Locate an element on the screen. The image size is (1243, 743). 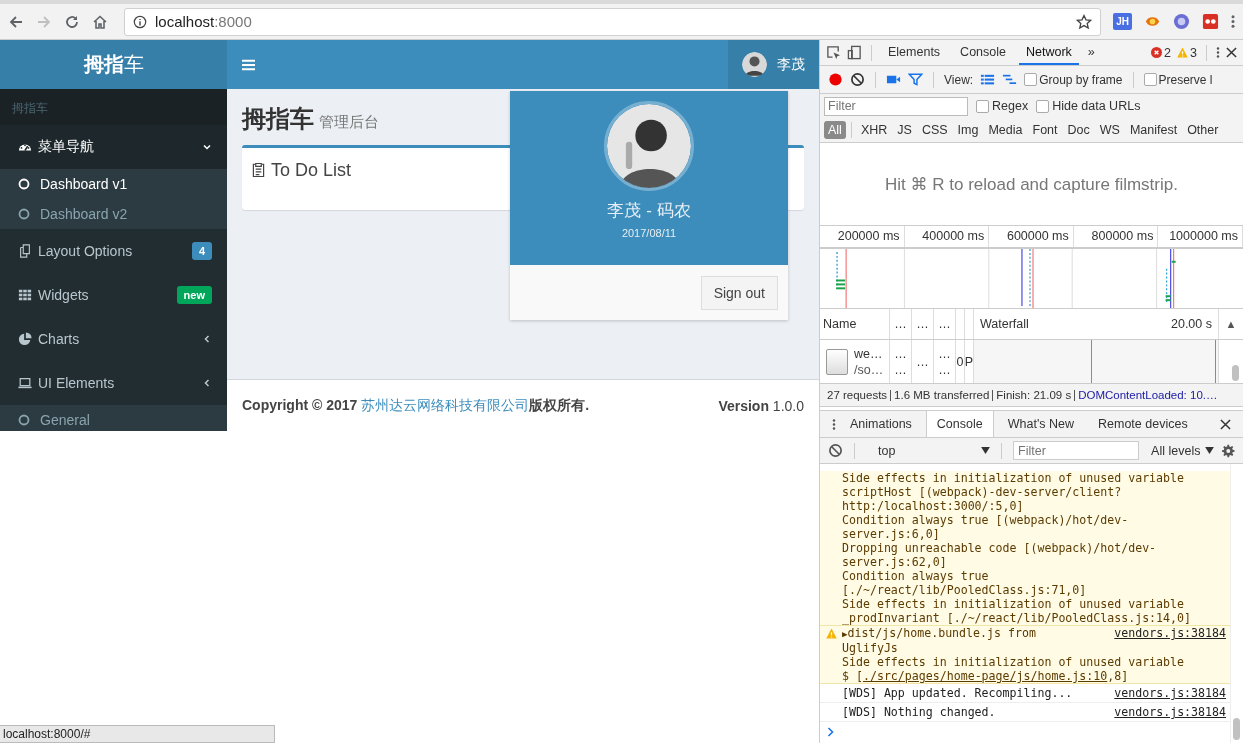
back-icon is located at coordinates (16, 21).